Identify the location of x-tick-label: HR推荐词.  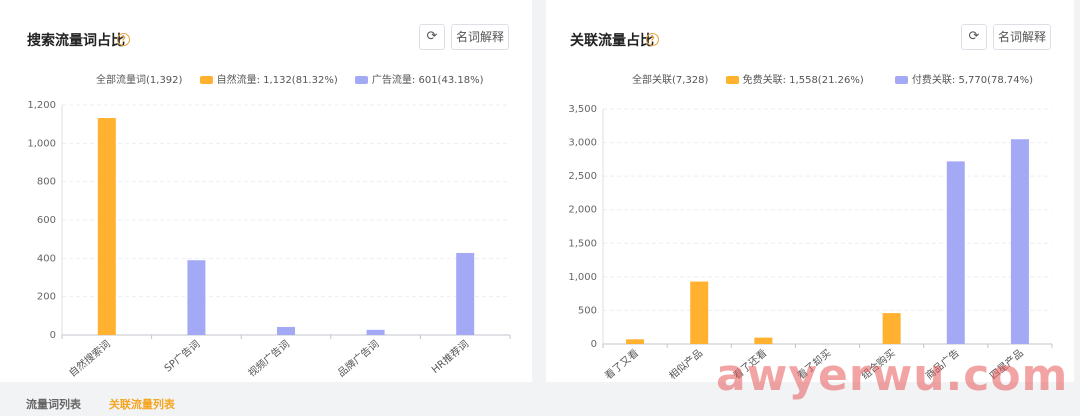
(450, 356).